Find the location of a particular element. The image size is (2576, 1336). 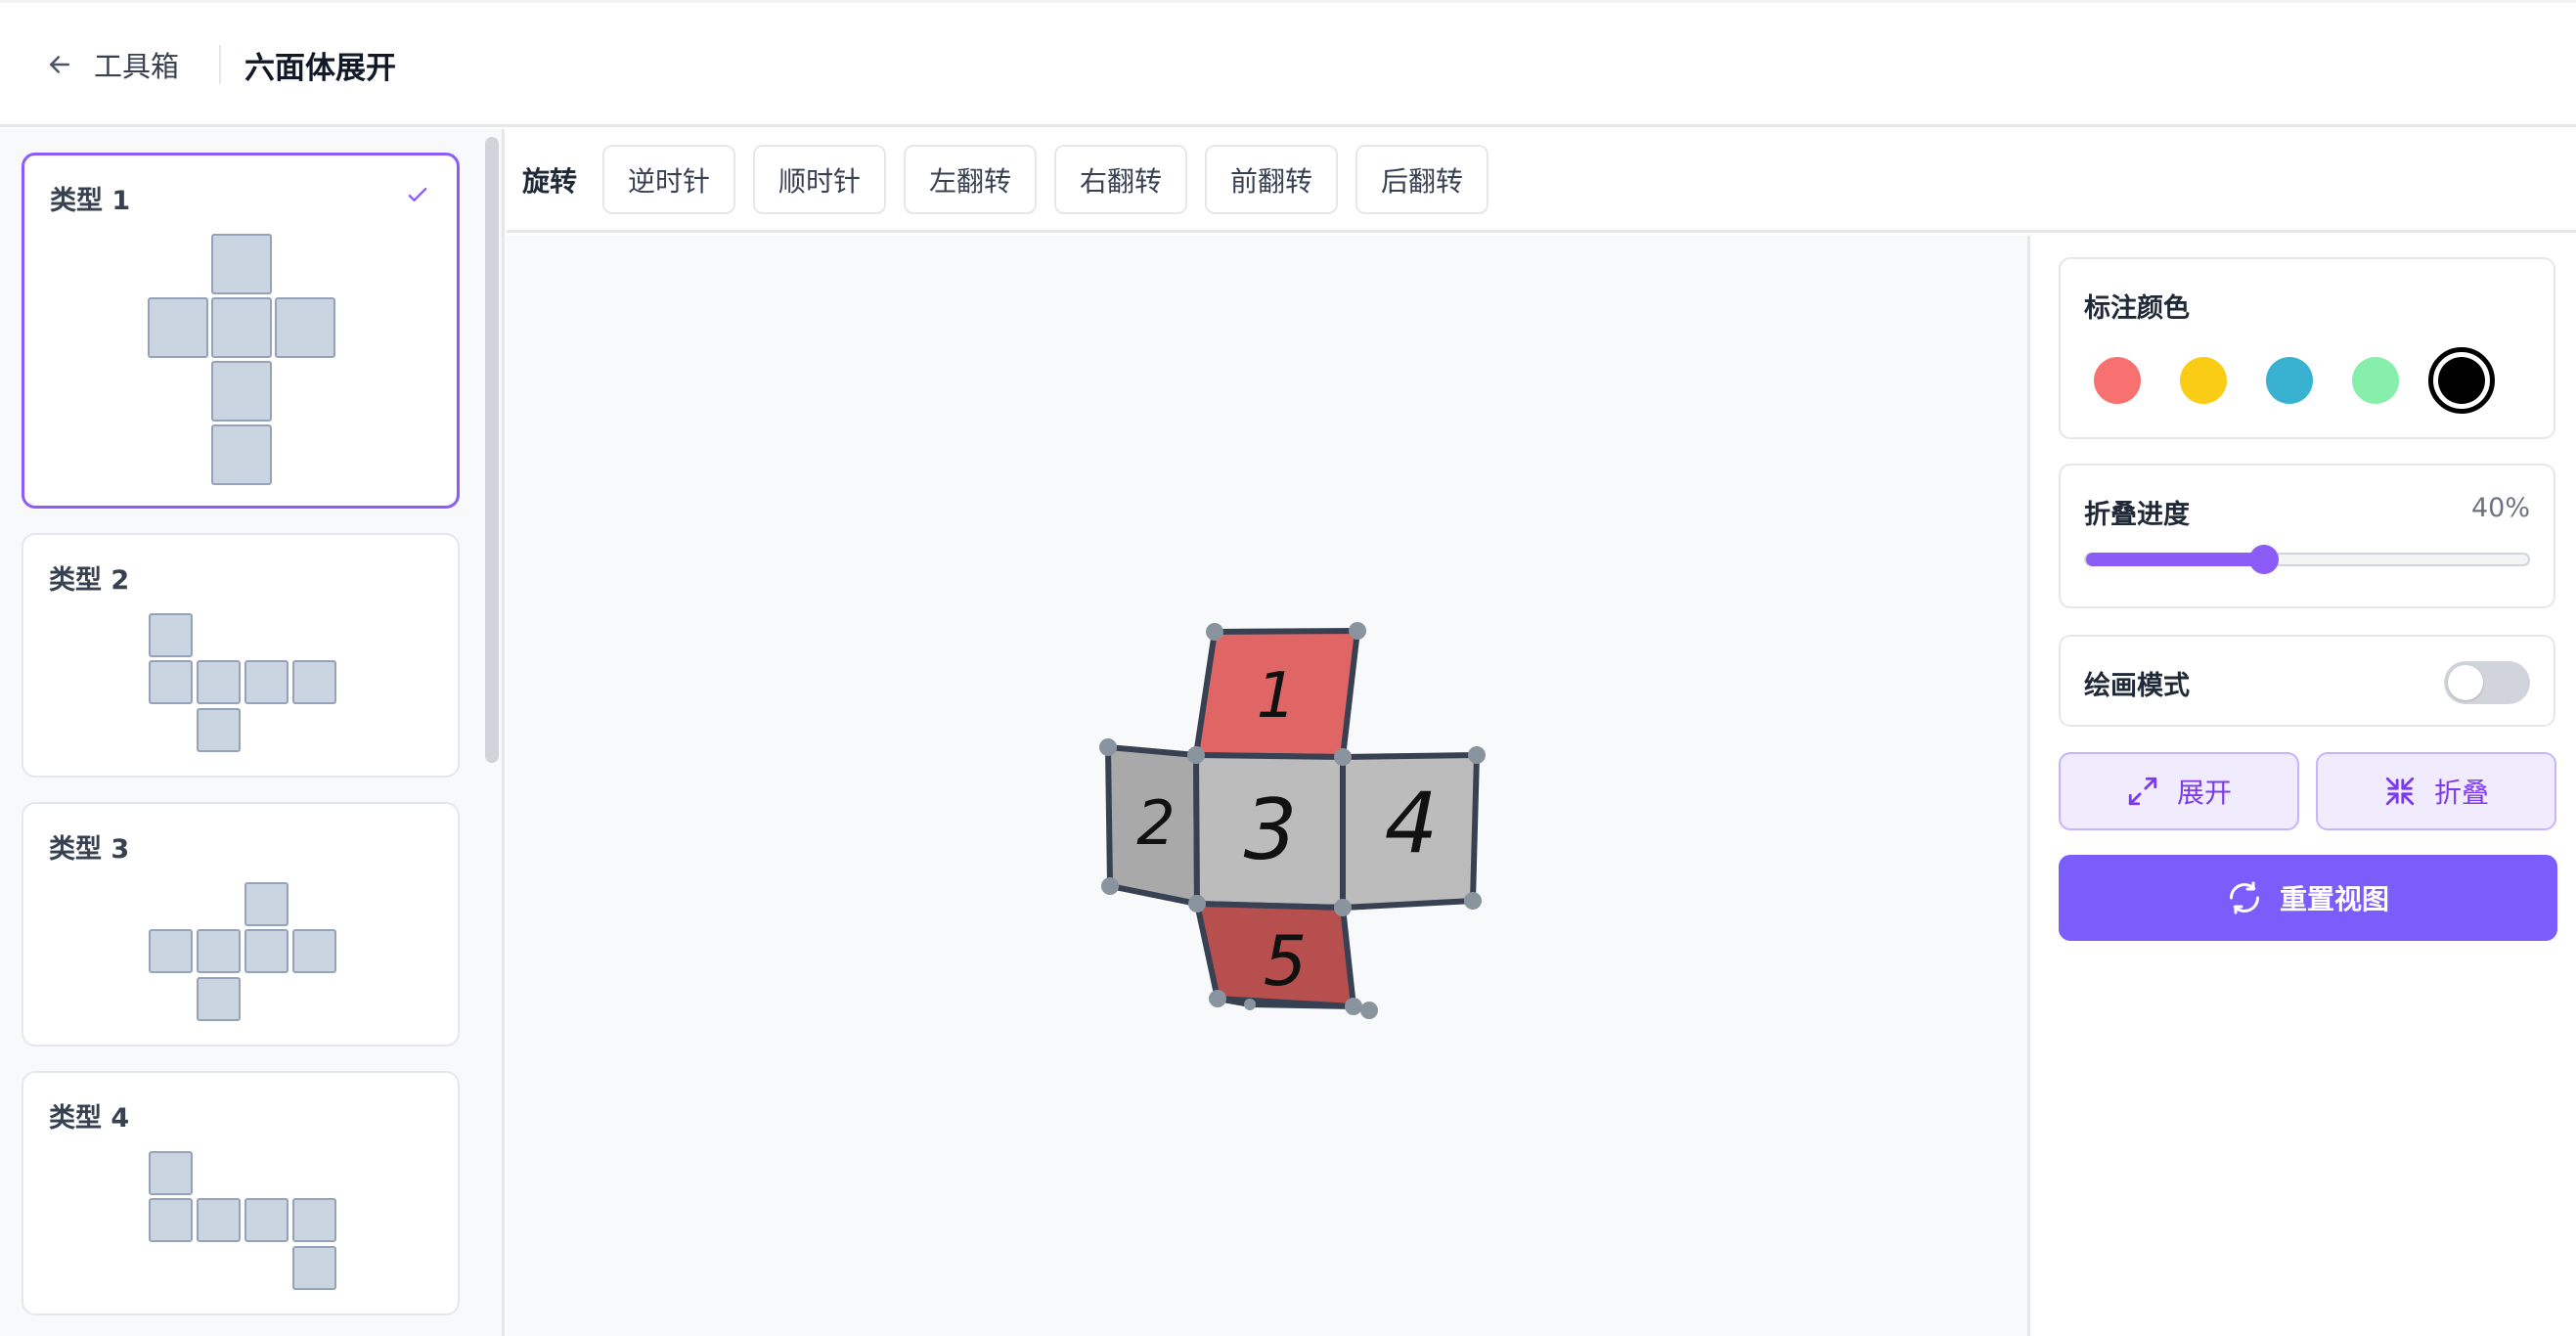

net-card-type-4: 类型 4 is located at coordinates (241, 1193).